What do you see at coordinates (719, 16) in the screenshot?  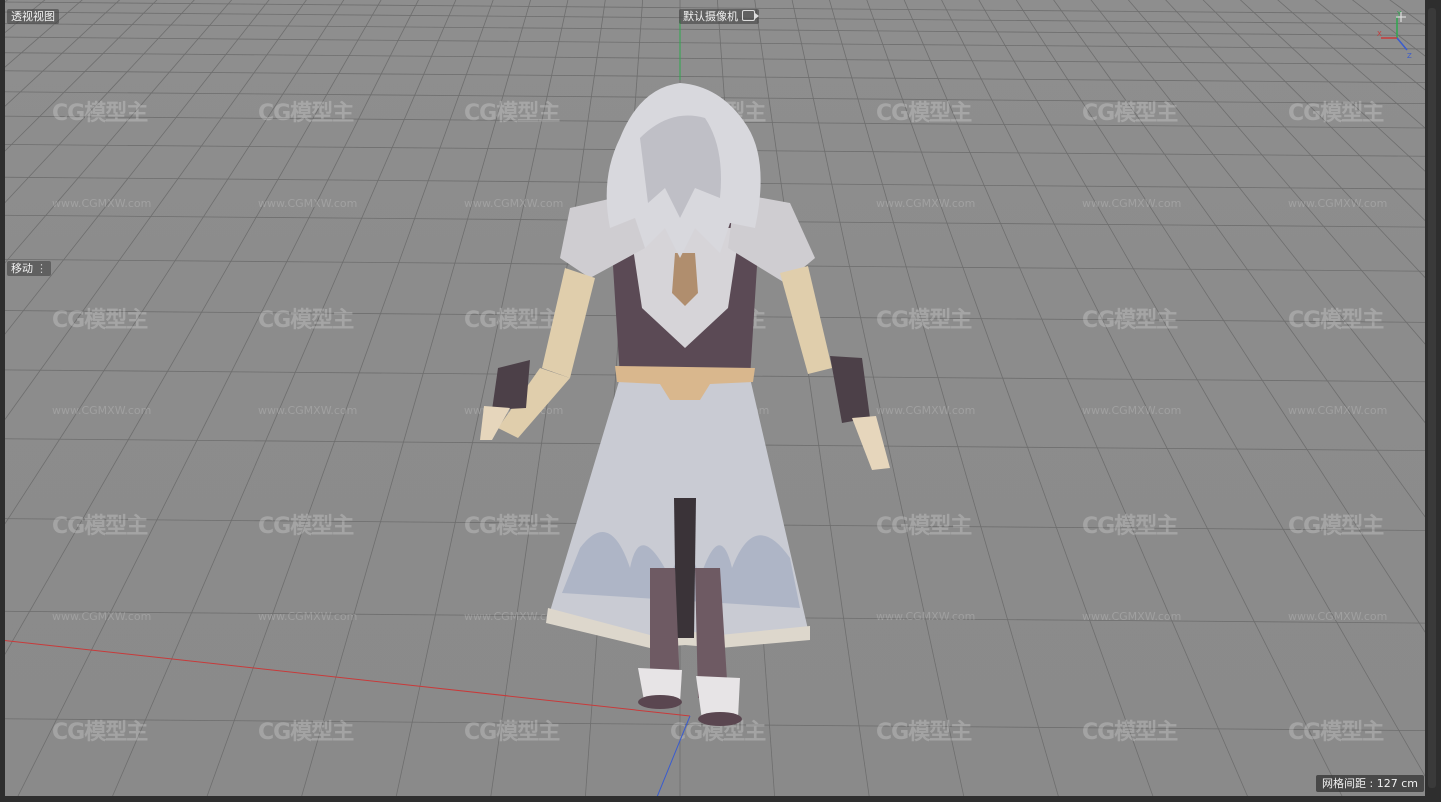 I see `camera-name-label: 默认摄像机` at bounding box center [719, 16].